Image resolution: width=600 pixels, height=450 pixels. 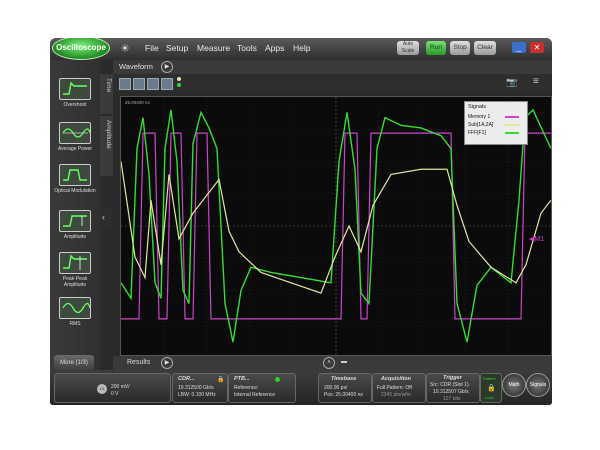 I want to click on legend-swatch-sub, so click(x=512, y=125).